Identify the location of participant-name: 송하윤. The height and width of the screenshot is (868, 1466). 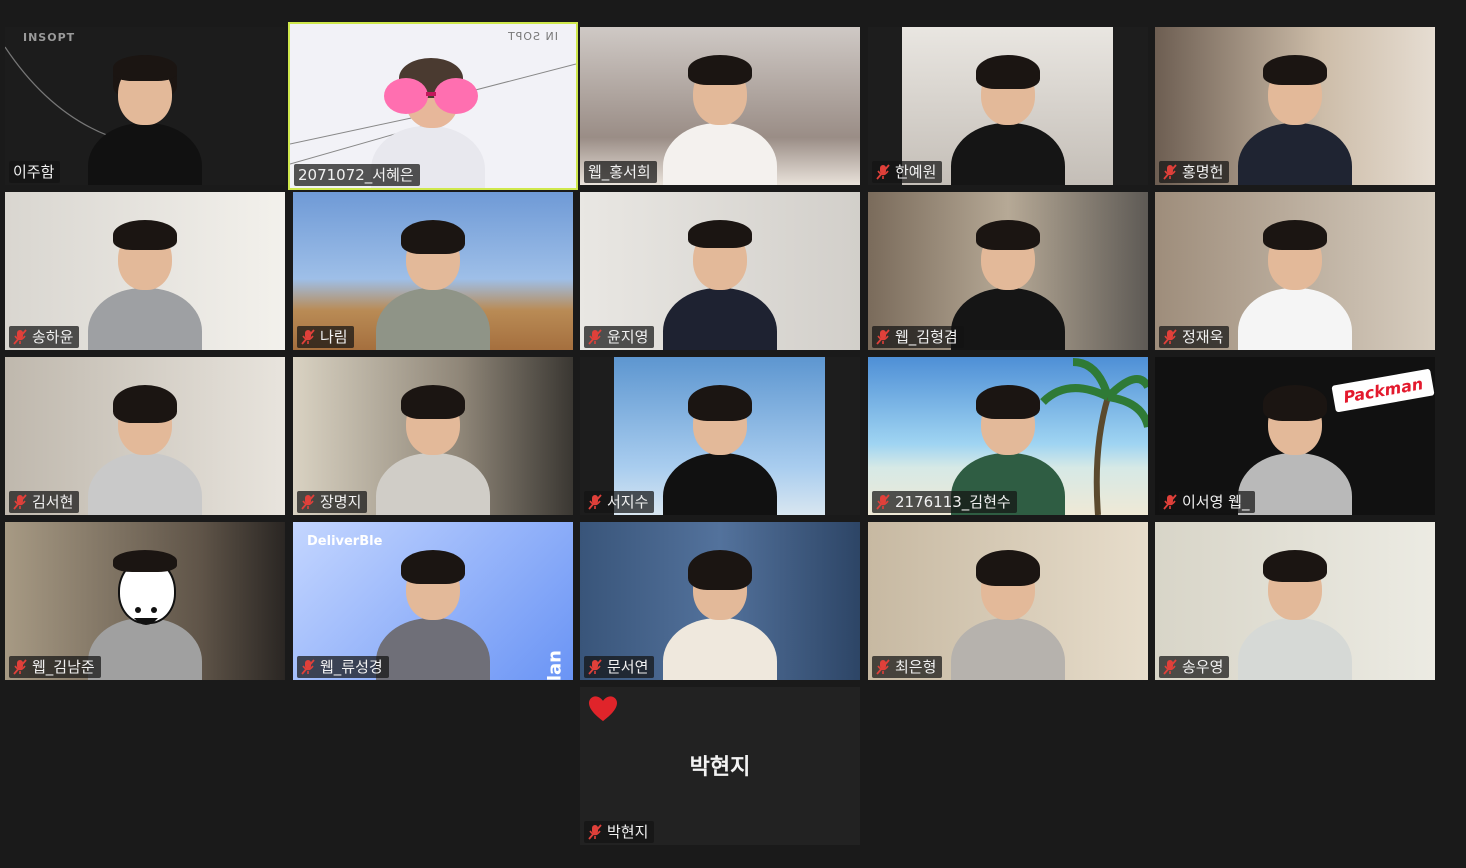
(53, 337).